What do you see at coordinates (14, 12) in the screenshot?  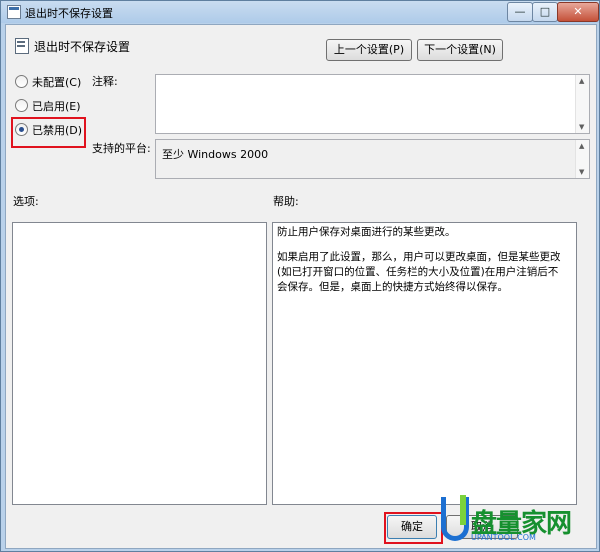 I see `policy-icon` at bounding box center [14, 12].